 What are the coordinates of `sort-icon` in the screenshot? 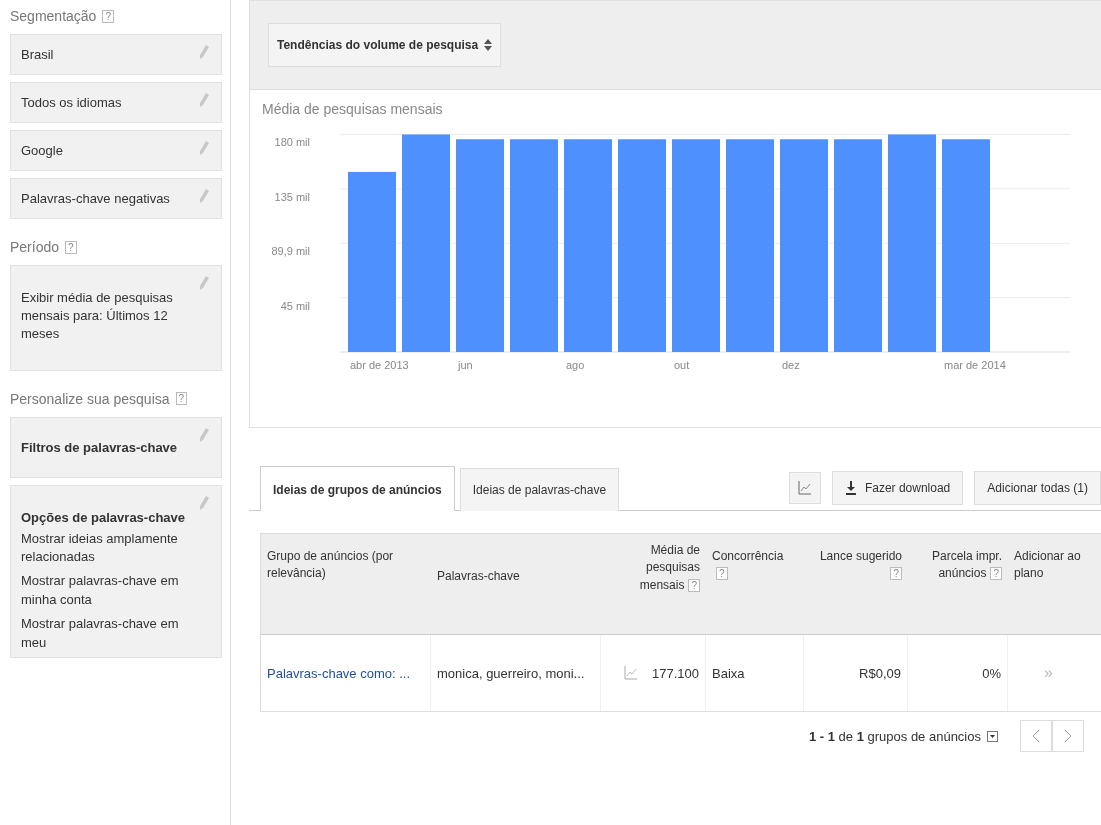 It's located at (488, 45).